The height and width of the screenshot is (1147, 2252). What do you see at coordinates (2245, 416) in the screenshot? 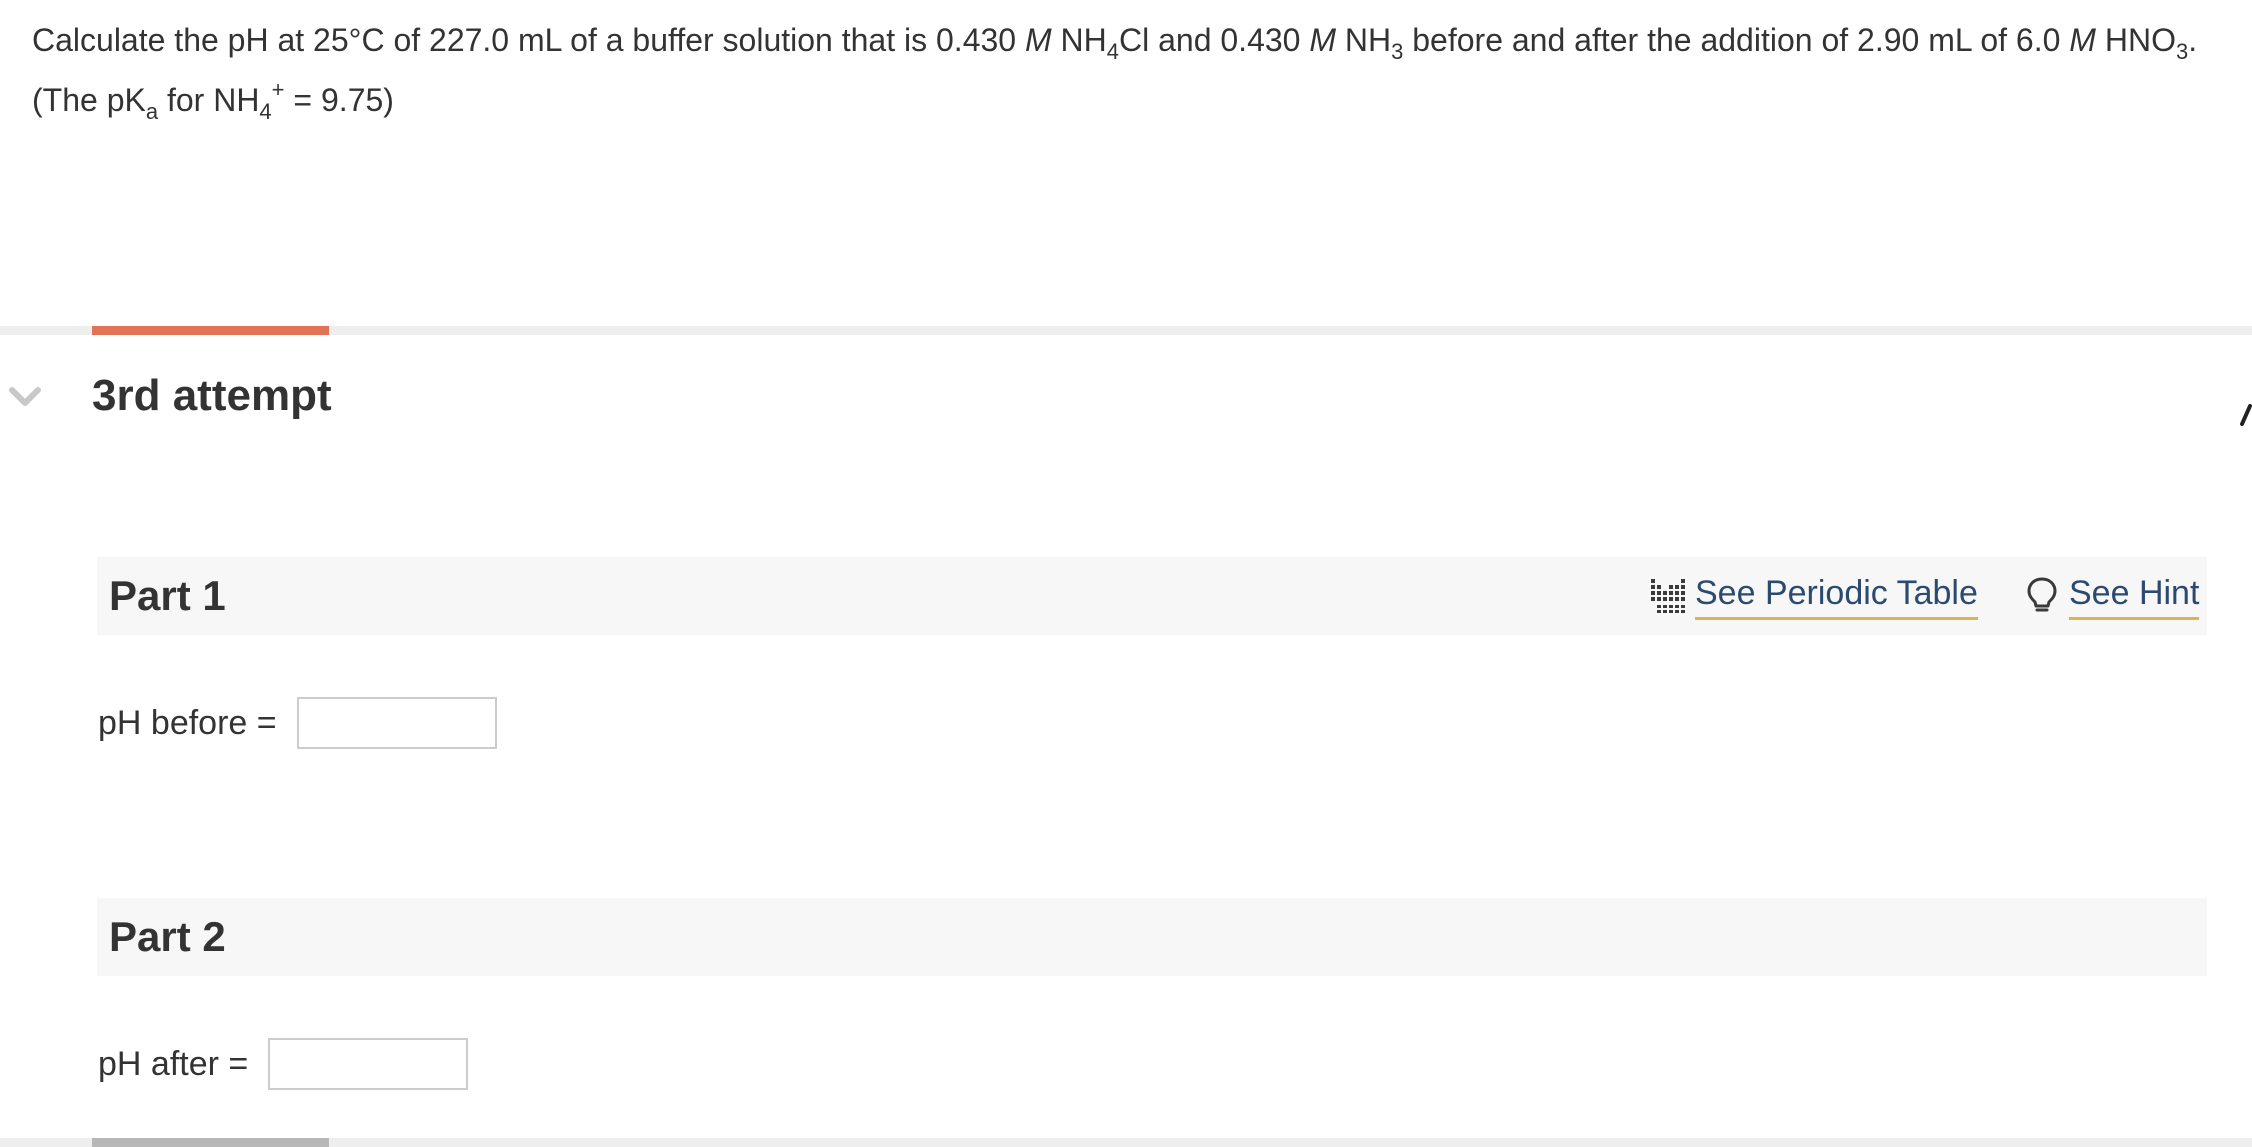
I see `collapse-arrow-icon` at bounding box center [2245, 416].